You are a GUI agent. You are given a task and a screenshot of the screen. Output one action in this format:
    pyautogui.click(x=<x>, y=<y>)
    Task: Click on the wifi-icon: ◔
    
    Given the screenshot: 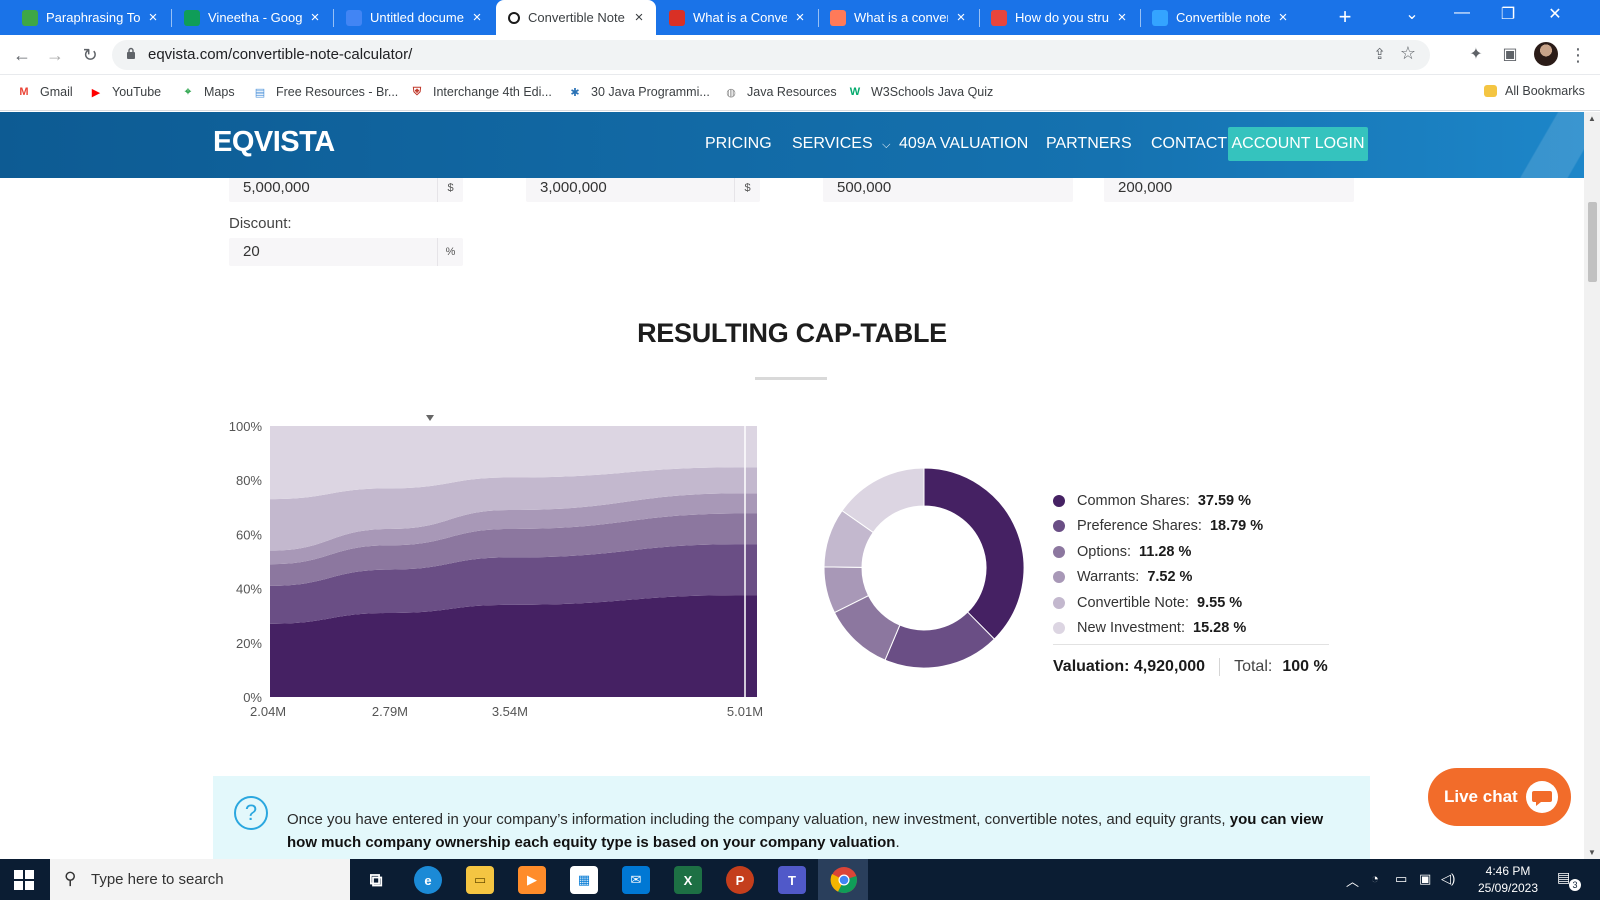 What is the action you would take?
    pyautogui.click(x=1375, y=878)
    